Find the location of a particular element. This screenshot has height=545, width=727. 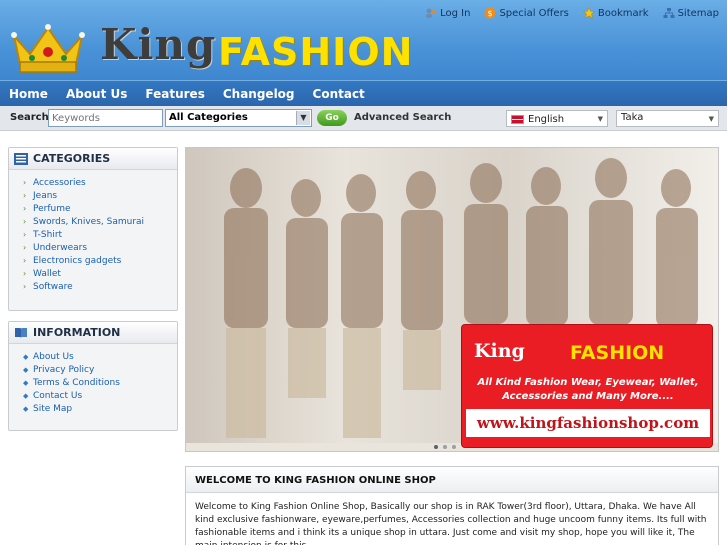

currency-select: Taka ▼ is located at coordinates (667, 118).